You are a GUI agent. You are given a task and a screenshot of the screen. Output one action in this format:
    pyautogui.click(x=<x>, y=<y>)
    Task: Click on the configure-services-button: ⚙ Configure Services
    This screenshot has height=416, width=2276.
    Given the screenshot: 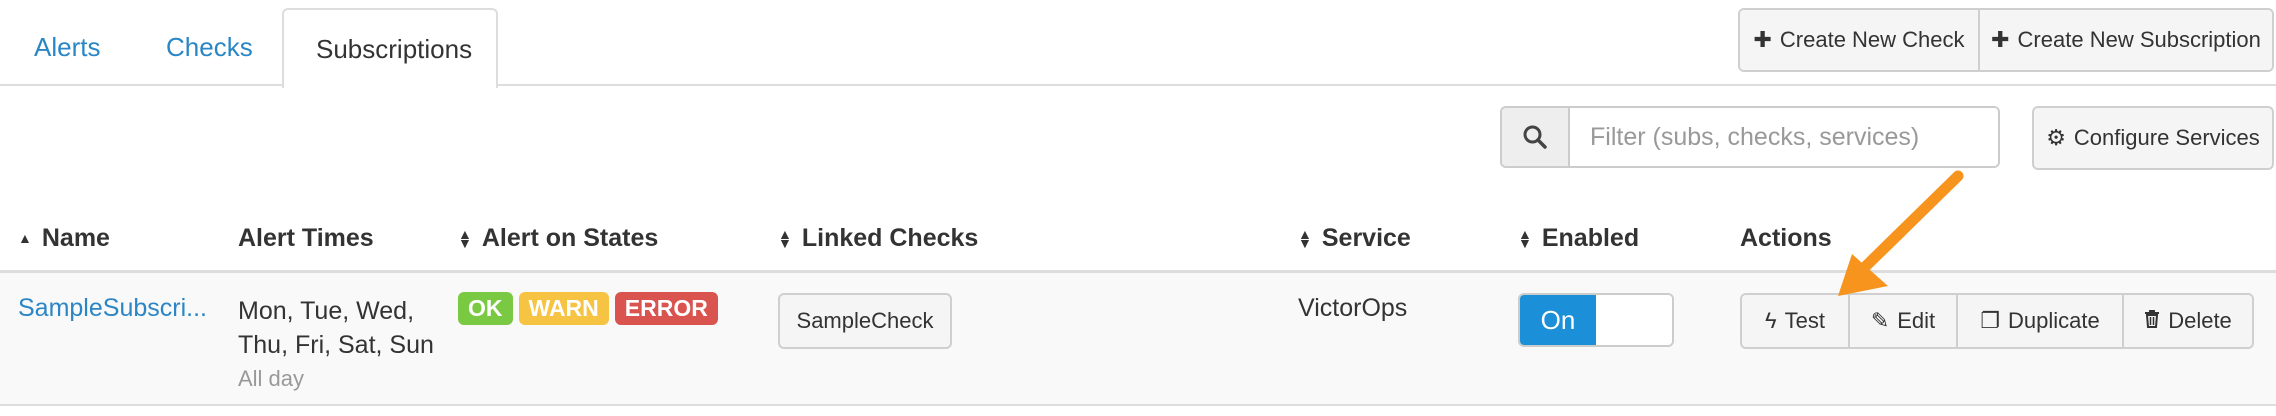 What is the action you would take?
    pyautogui.click(x=2153, y=138)
    